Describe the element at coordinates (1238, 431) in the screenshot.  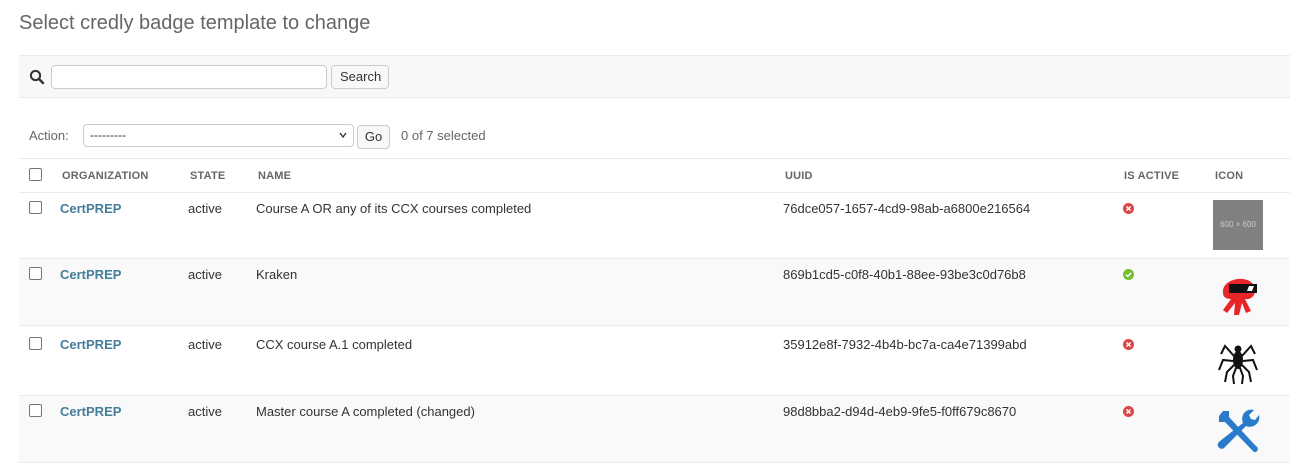
I see `tools-icon` at that location.